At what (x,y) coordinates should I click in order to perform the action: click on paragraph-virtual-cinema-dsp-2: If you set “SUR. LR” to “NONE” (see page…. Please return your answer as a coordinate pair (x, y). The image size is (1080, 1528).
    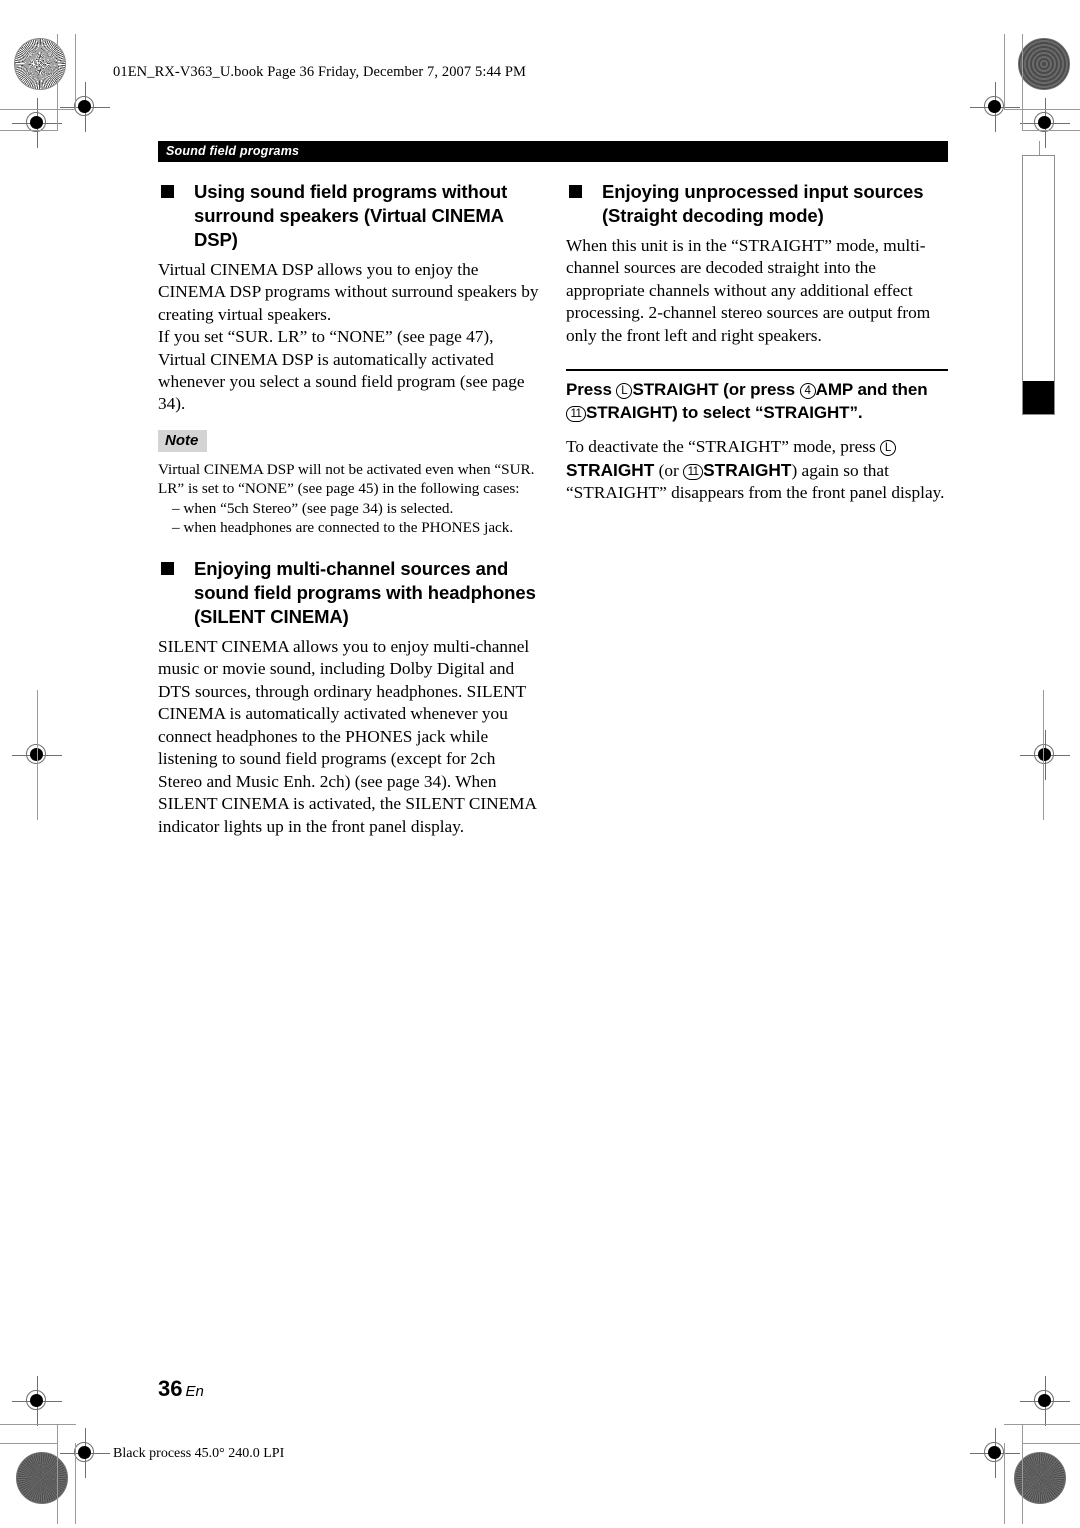
    Looking at the image, I should click on (341, 370).